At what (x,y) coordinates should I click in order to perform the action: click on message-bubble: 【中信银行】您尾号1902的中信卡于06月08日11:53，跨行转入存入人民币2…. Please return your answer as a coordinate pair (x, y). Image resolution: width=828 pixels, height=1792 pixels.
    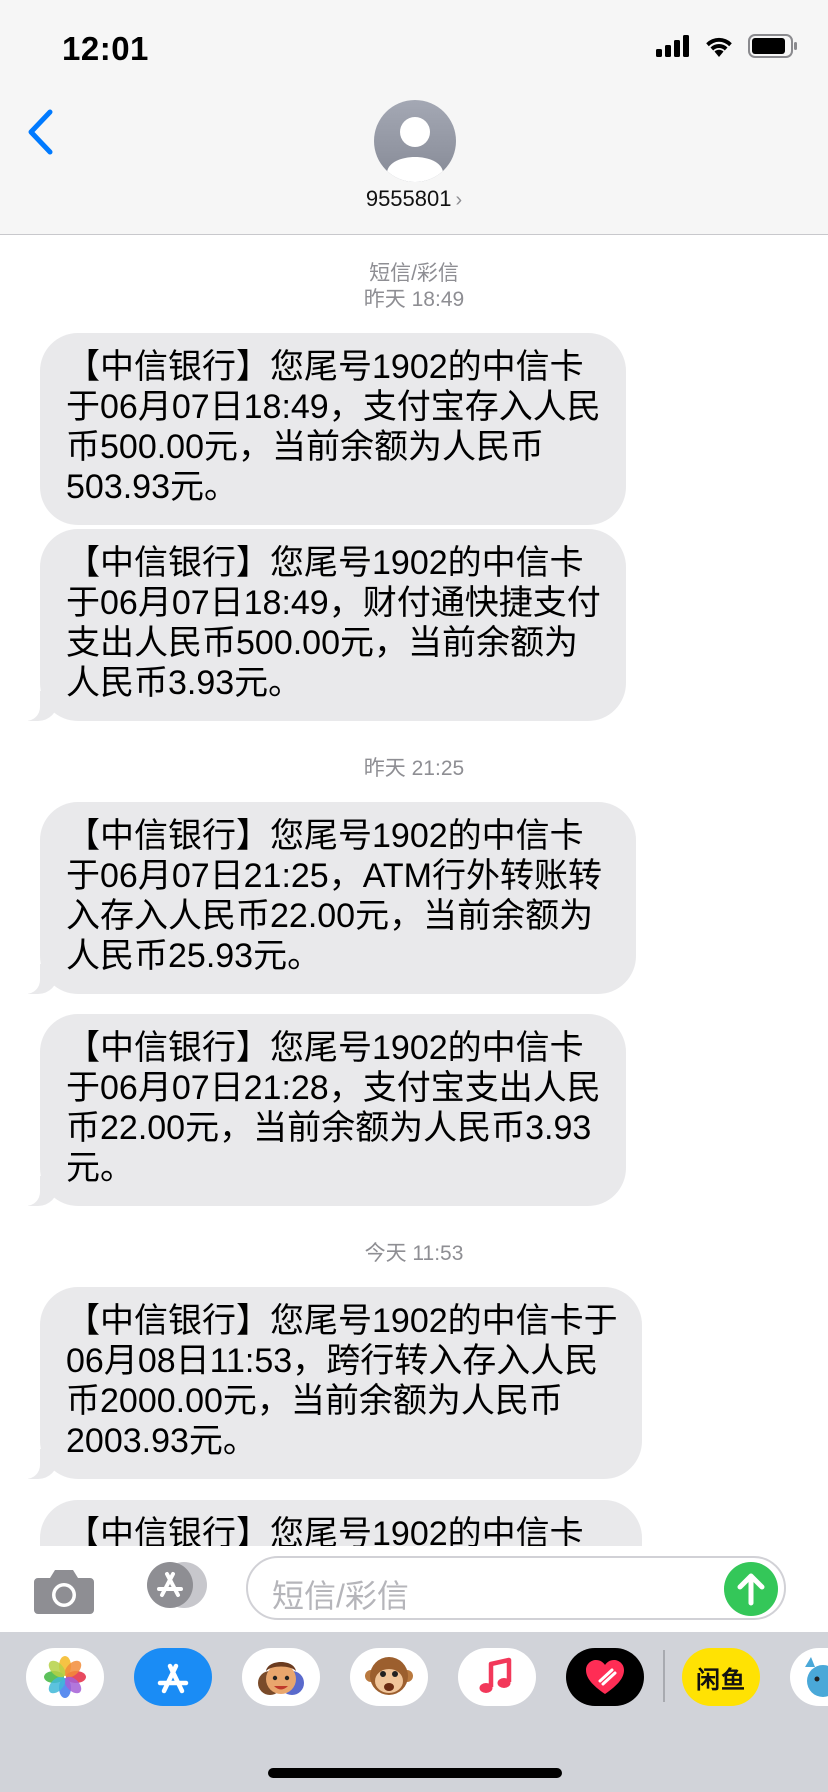
    Looking at the image, I should click on (330, 1383).